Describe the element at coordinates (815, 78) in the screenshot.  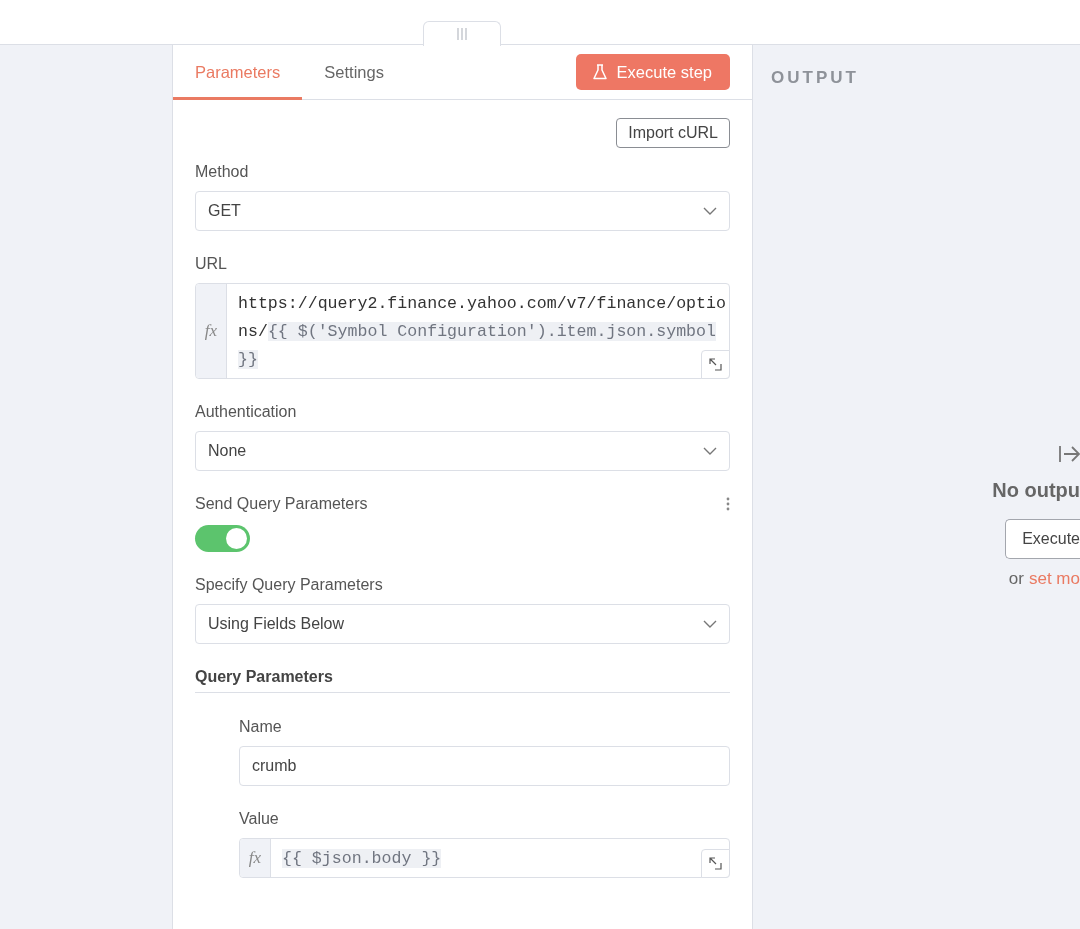
I see `panel-title: OUTPUT` at that location.